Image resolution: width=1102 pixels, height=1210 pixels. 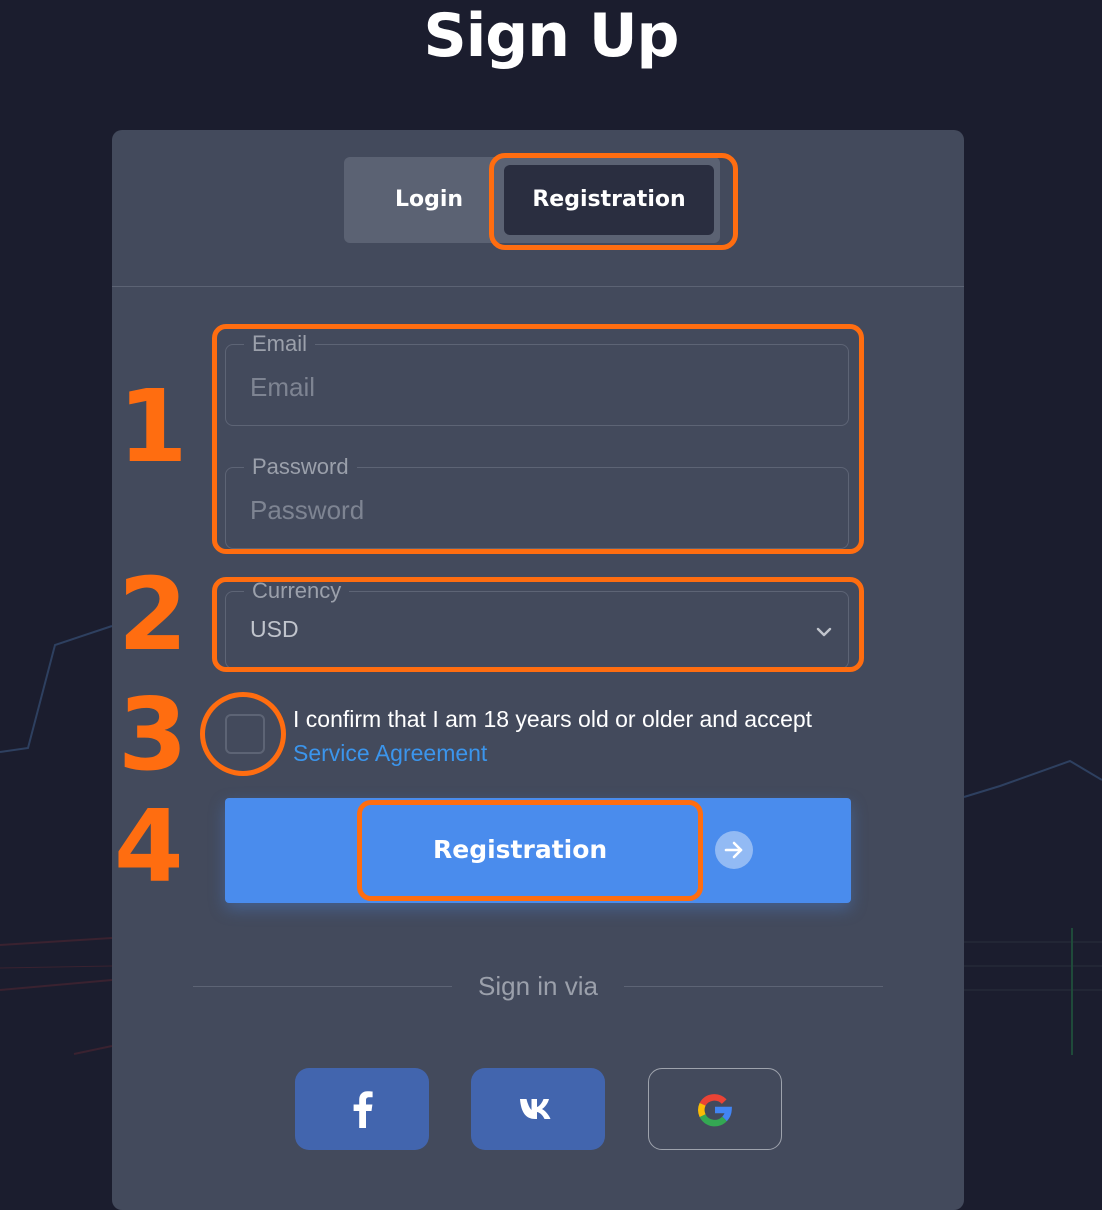 I want to click on currency-select: Currency USD, so click(x=537, y=623).